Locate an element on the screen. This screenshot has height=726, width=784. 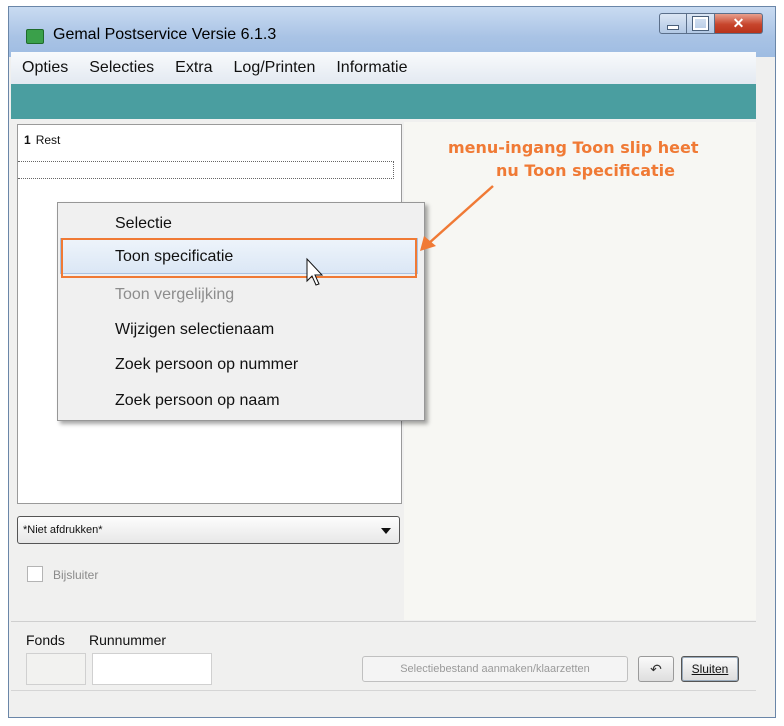
row-label: Rest is located at coordinates (48, 140).